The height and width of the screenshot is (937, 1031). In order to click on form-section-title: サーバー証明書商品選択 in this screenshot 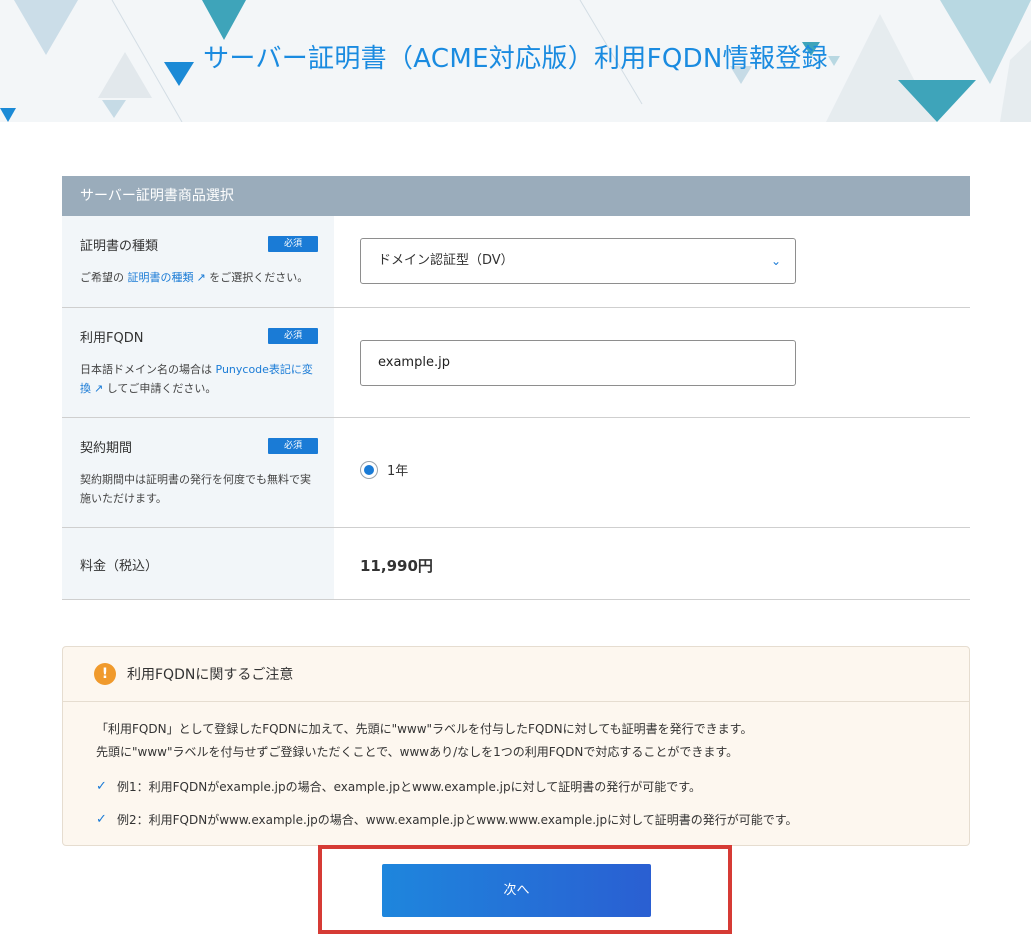, I will do `click(516, 196)`.